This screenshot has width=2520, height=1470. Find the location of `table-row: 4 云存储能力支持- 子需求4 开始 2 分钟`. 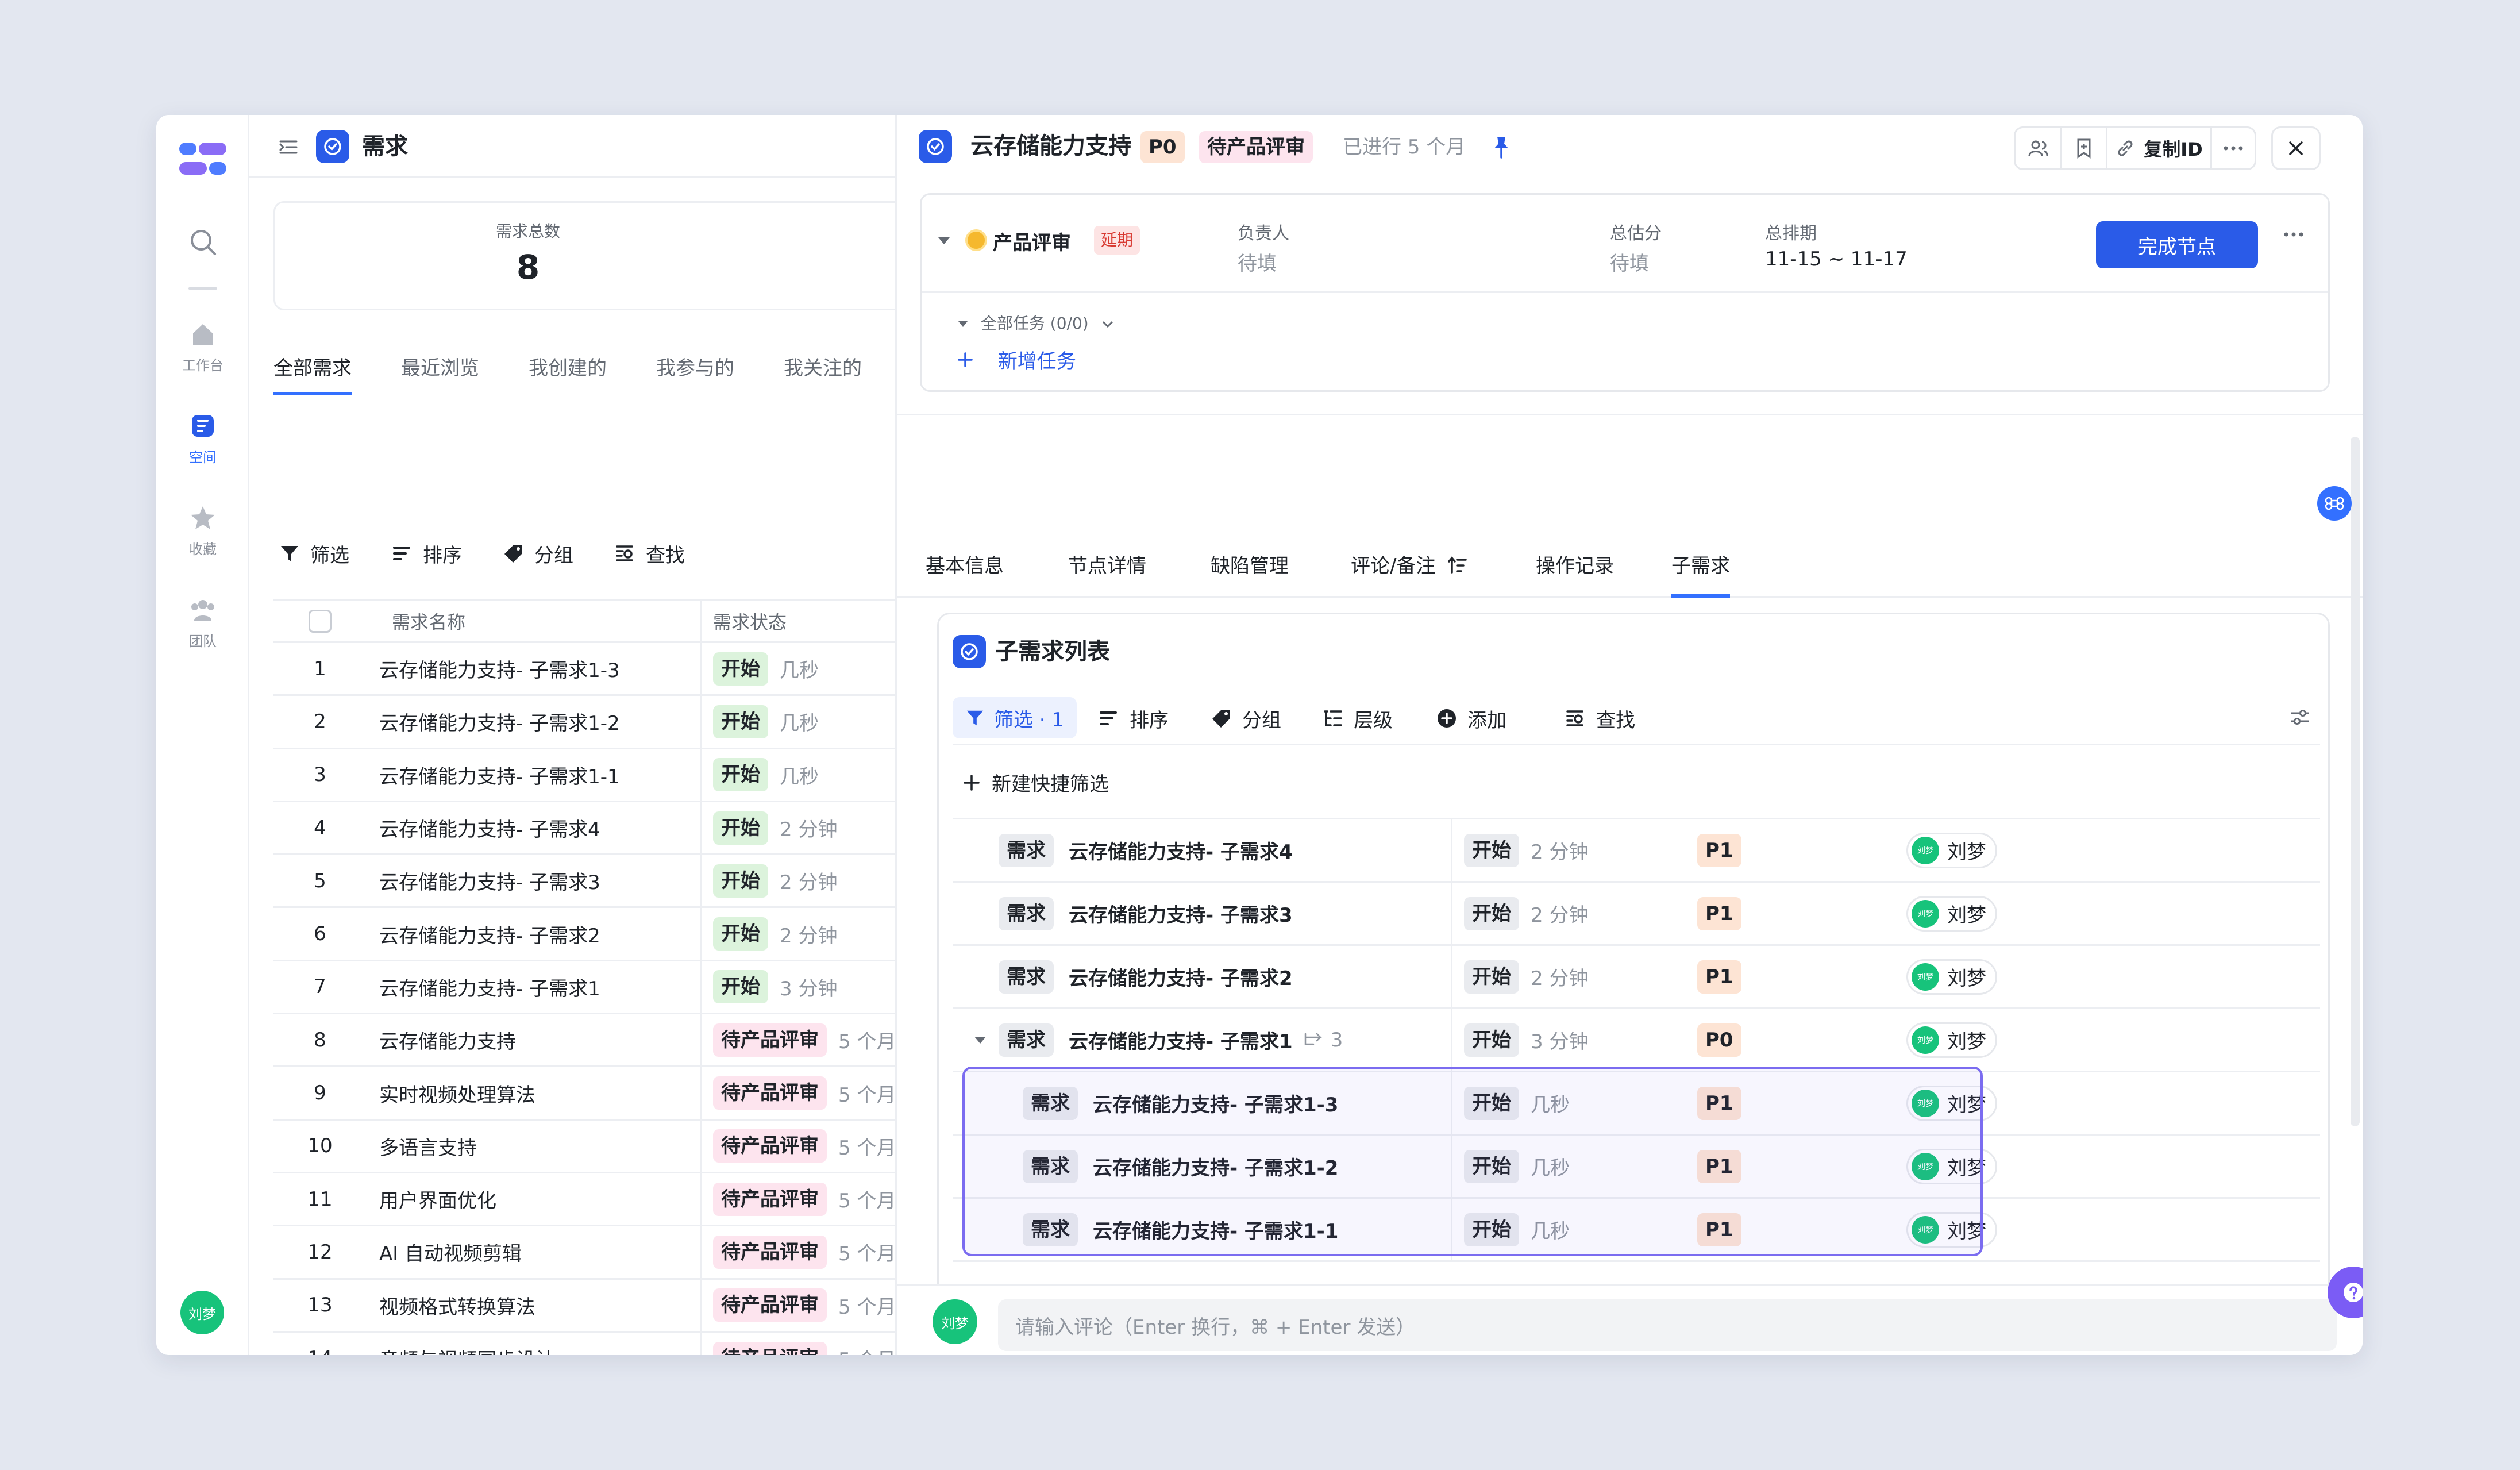

table-row: 4 云存储能力支持- 子需求4 开始 2 分钟 is located at coordinates (584, 829).